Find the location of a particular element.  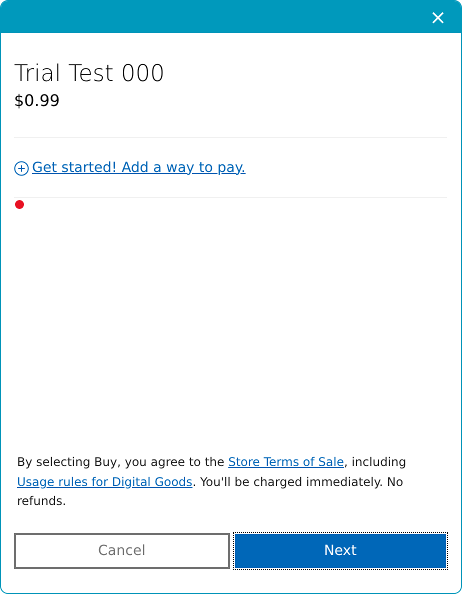

product-price: $0.99 is located at coordinates (37, 101).